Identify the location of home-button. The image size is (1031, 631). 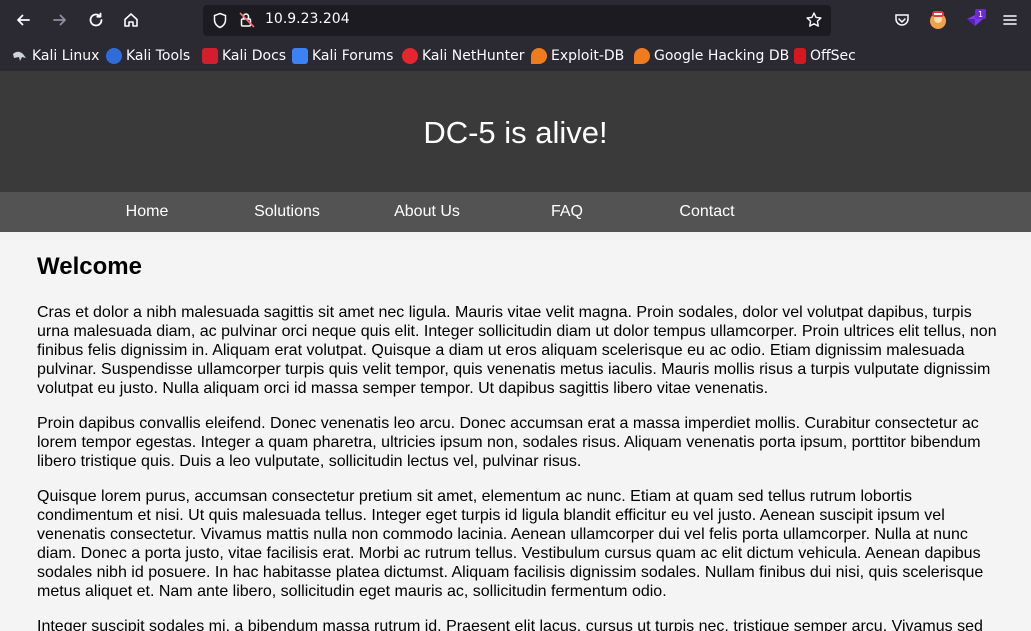
(131, 20).